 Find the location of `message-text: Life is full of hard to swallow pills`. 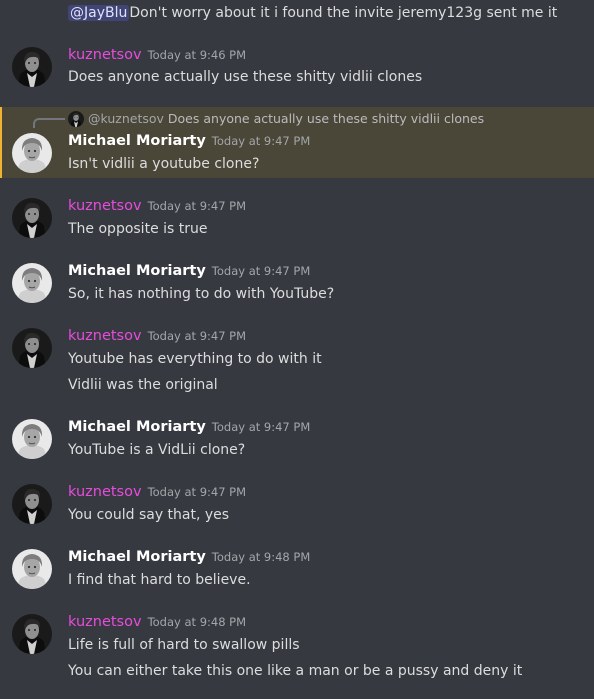

message-text: Life is full of hard to swallow pills is located at coordinates (184, 645).